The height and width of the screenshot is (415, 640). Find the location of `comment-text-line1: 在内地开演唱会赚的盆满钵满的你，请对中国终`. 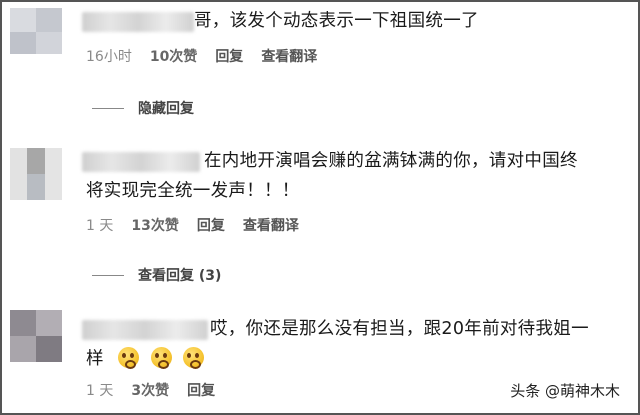

comment-text-line1: 在内地开演唱会赚的盆满钵满的你，请对中国终 is located at coordinates (391, 161).